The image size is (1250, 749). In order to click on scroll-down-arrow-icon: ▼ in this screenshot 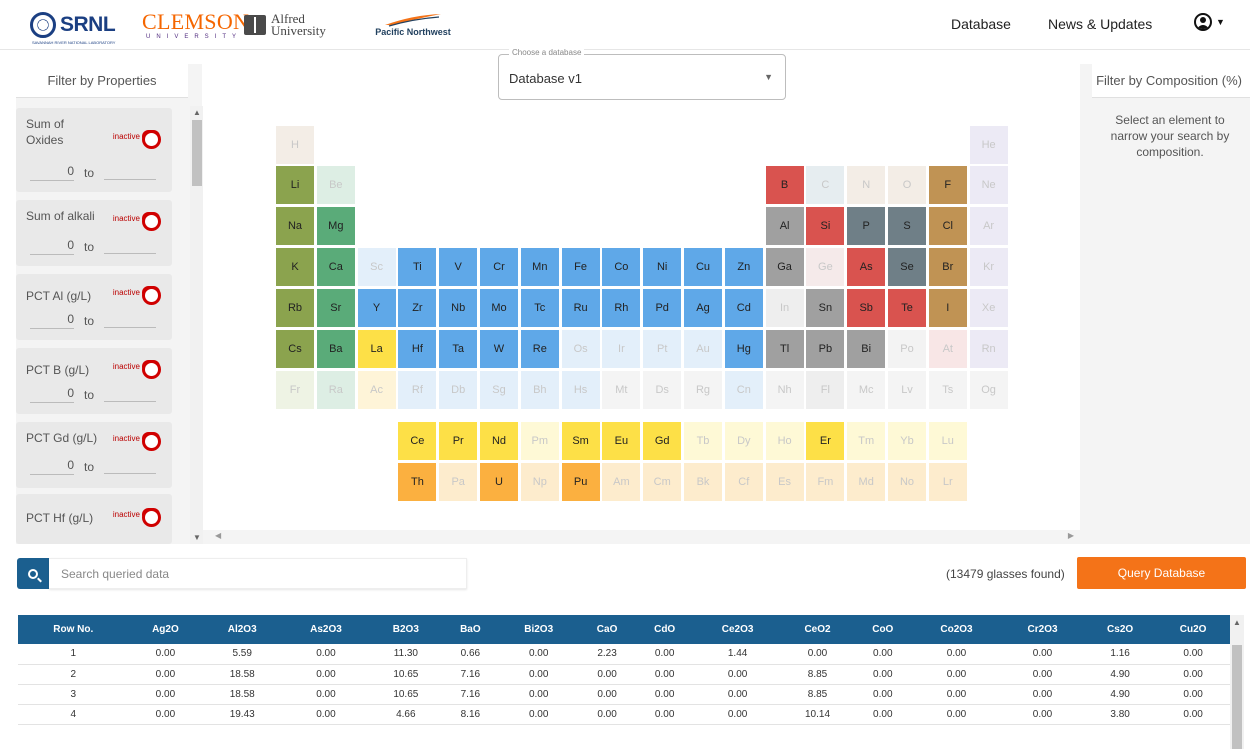, I will do `click(197, 537)`.